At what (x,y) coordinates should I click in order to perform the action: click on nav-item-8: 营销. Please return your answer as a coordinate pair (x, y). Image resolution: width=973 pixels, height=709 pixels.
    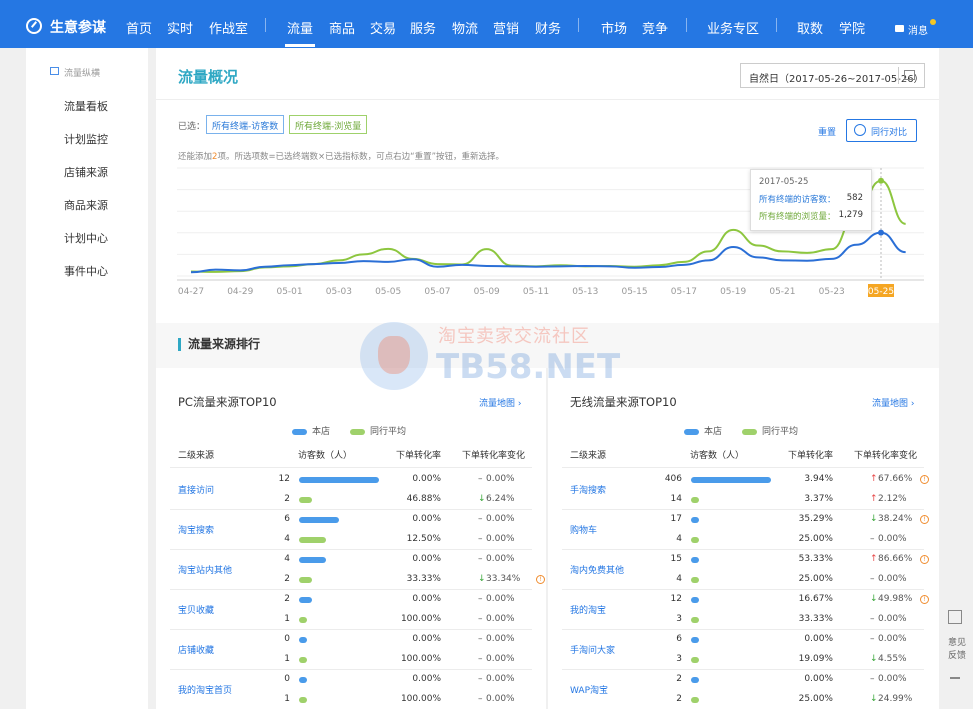
    Looking at the image, I should click on (506, 27).